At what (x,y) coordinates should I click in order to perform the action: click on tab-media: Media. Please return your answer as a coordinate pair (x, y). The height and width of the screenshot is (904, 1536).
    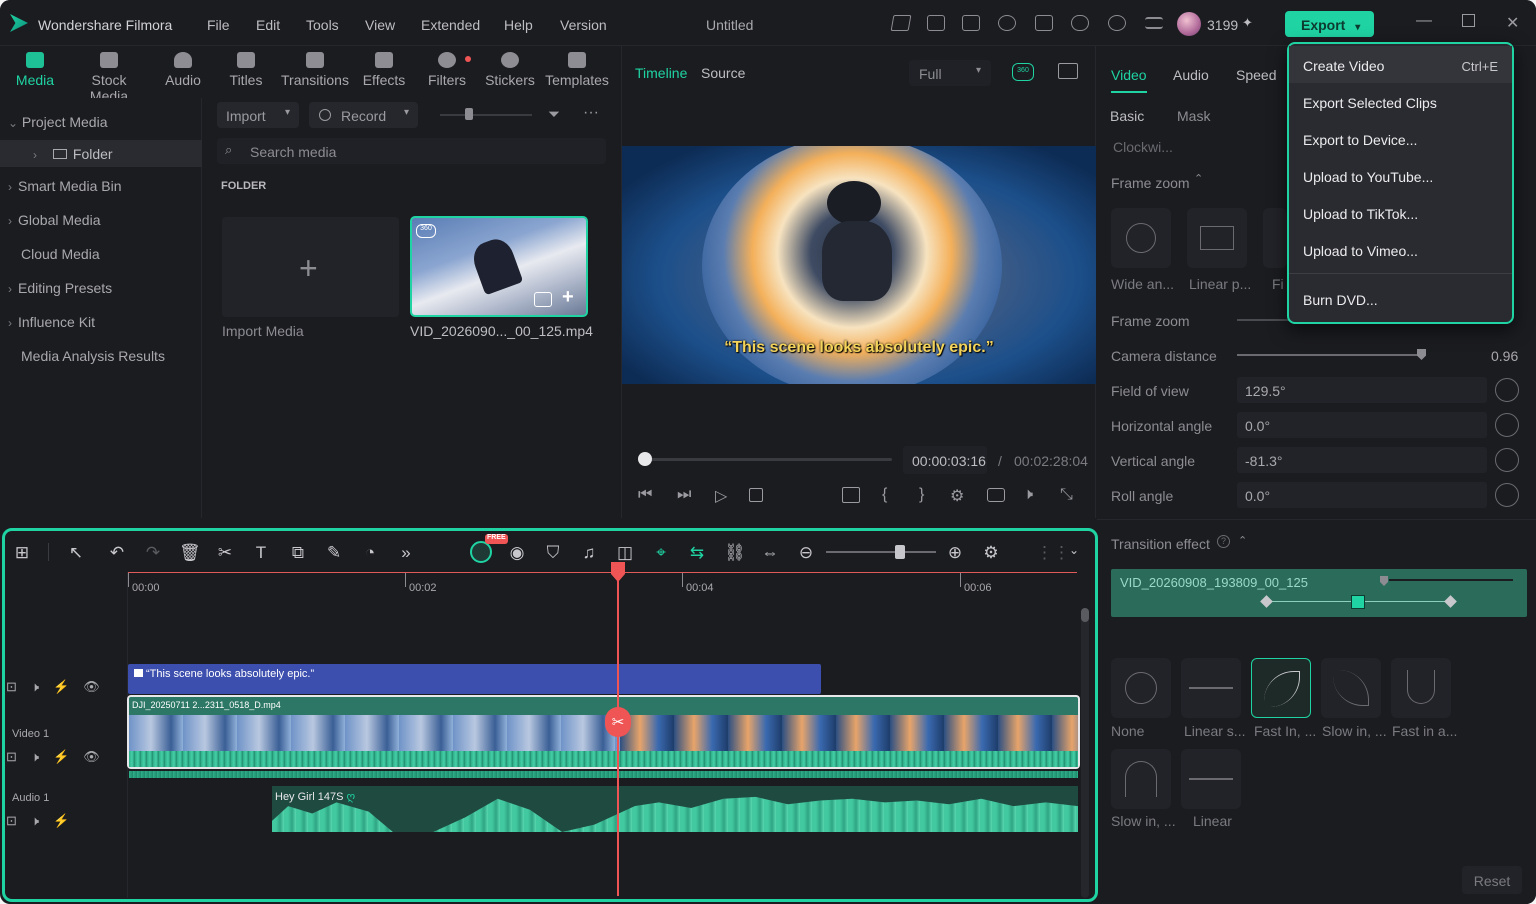
    Looking at the image, I should click on (36, 69).